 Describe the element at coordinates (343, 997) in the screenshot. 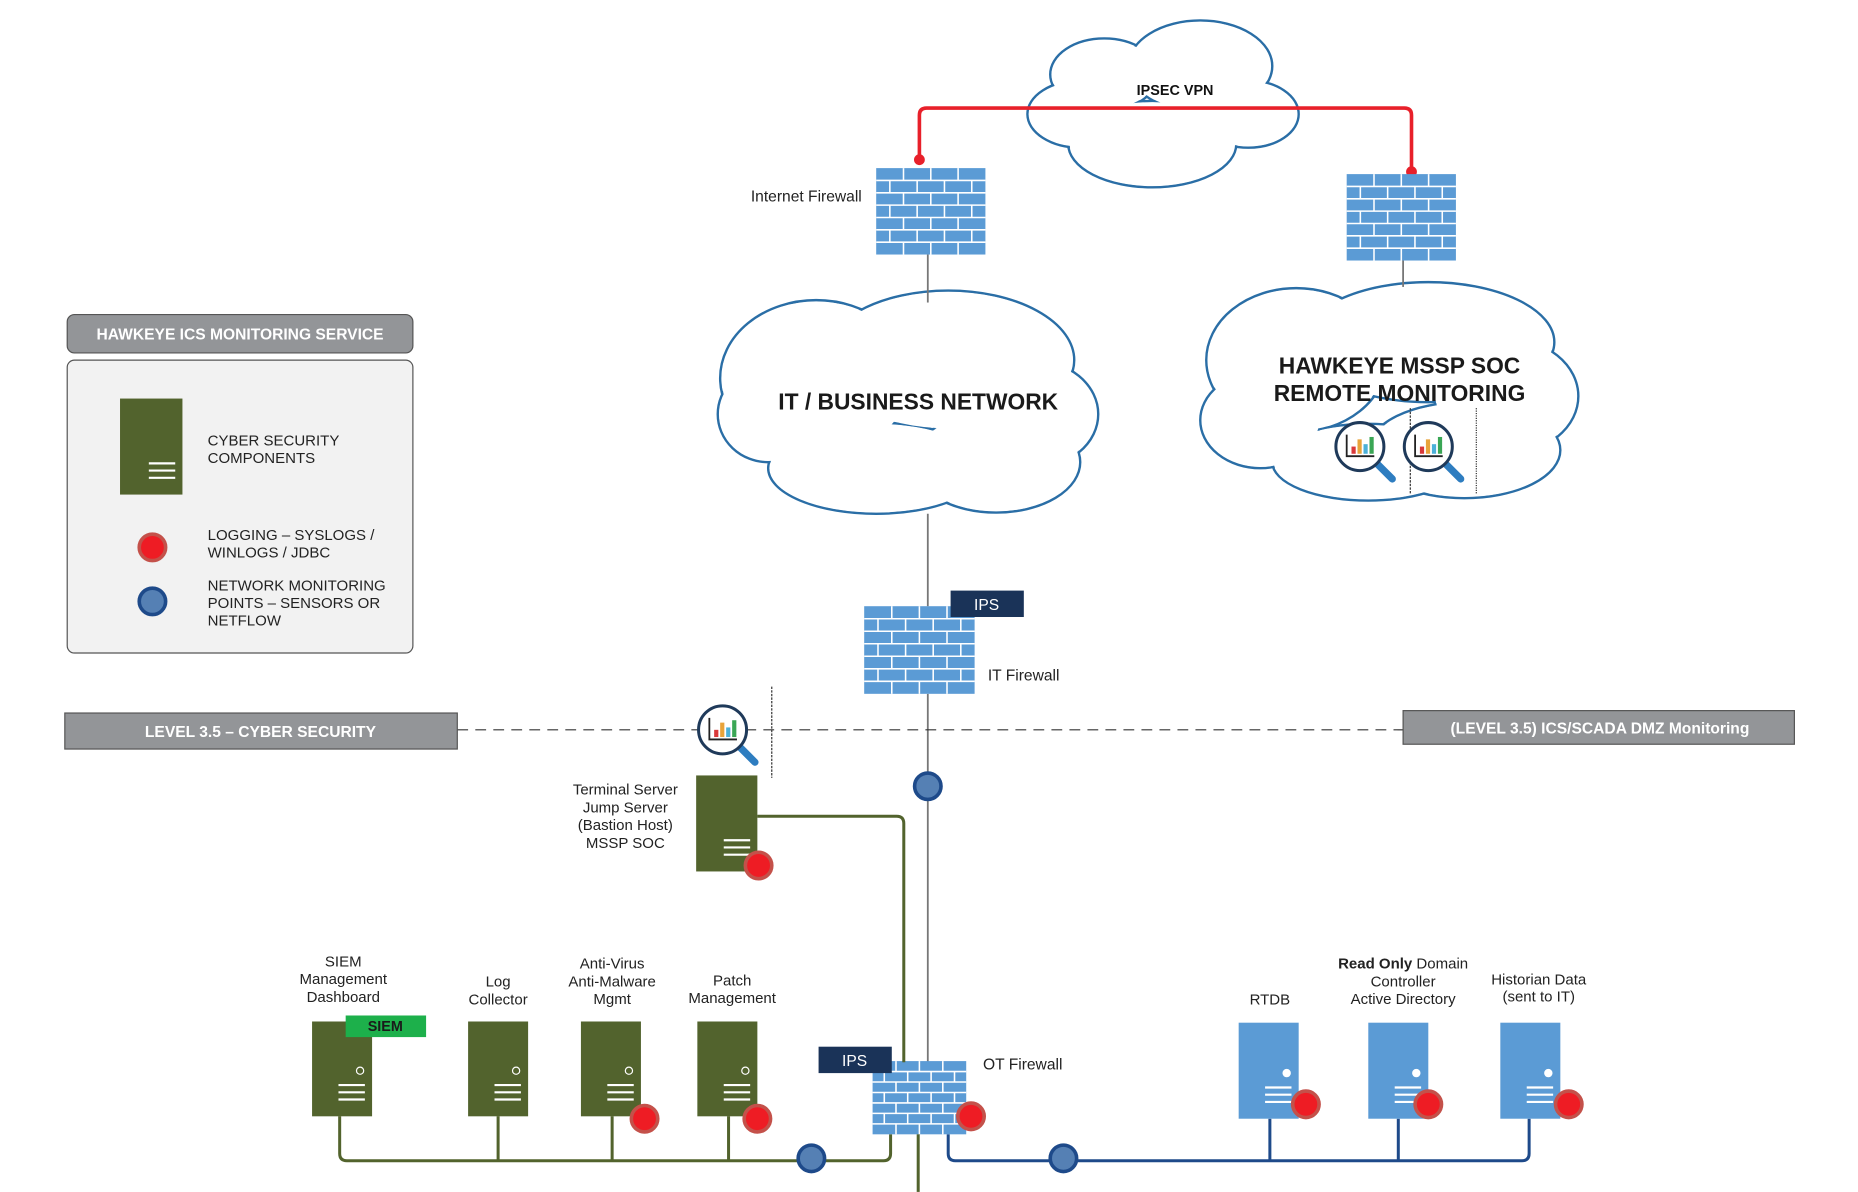

I see `cyber-server-label: Dashboard` at that location.